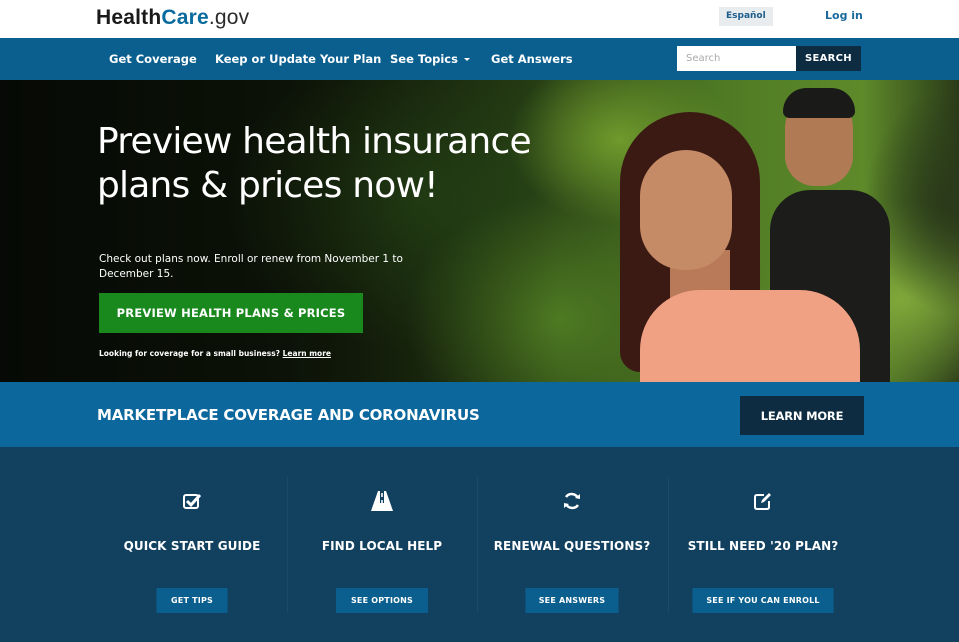 Image resolution: width=959 pixels, height=642 pixels. I want to click on nav-label: Get Coverage, so click(153, 59).